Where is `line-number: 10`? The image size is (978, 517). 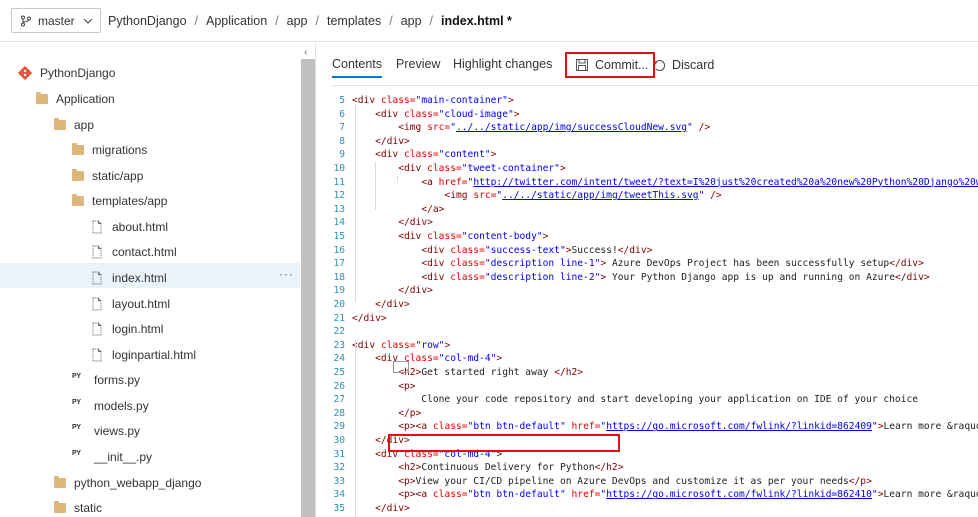 line-number: 10 is located at coordinates (339, 168).